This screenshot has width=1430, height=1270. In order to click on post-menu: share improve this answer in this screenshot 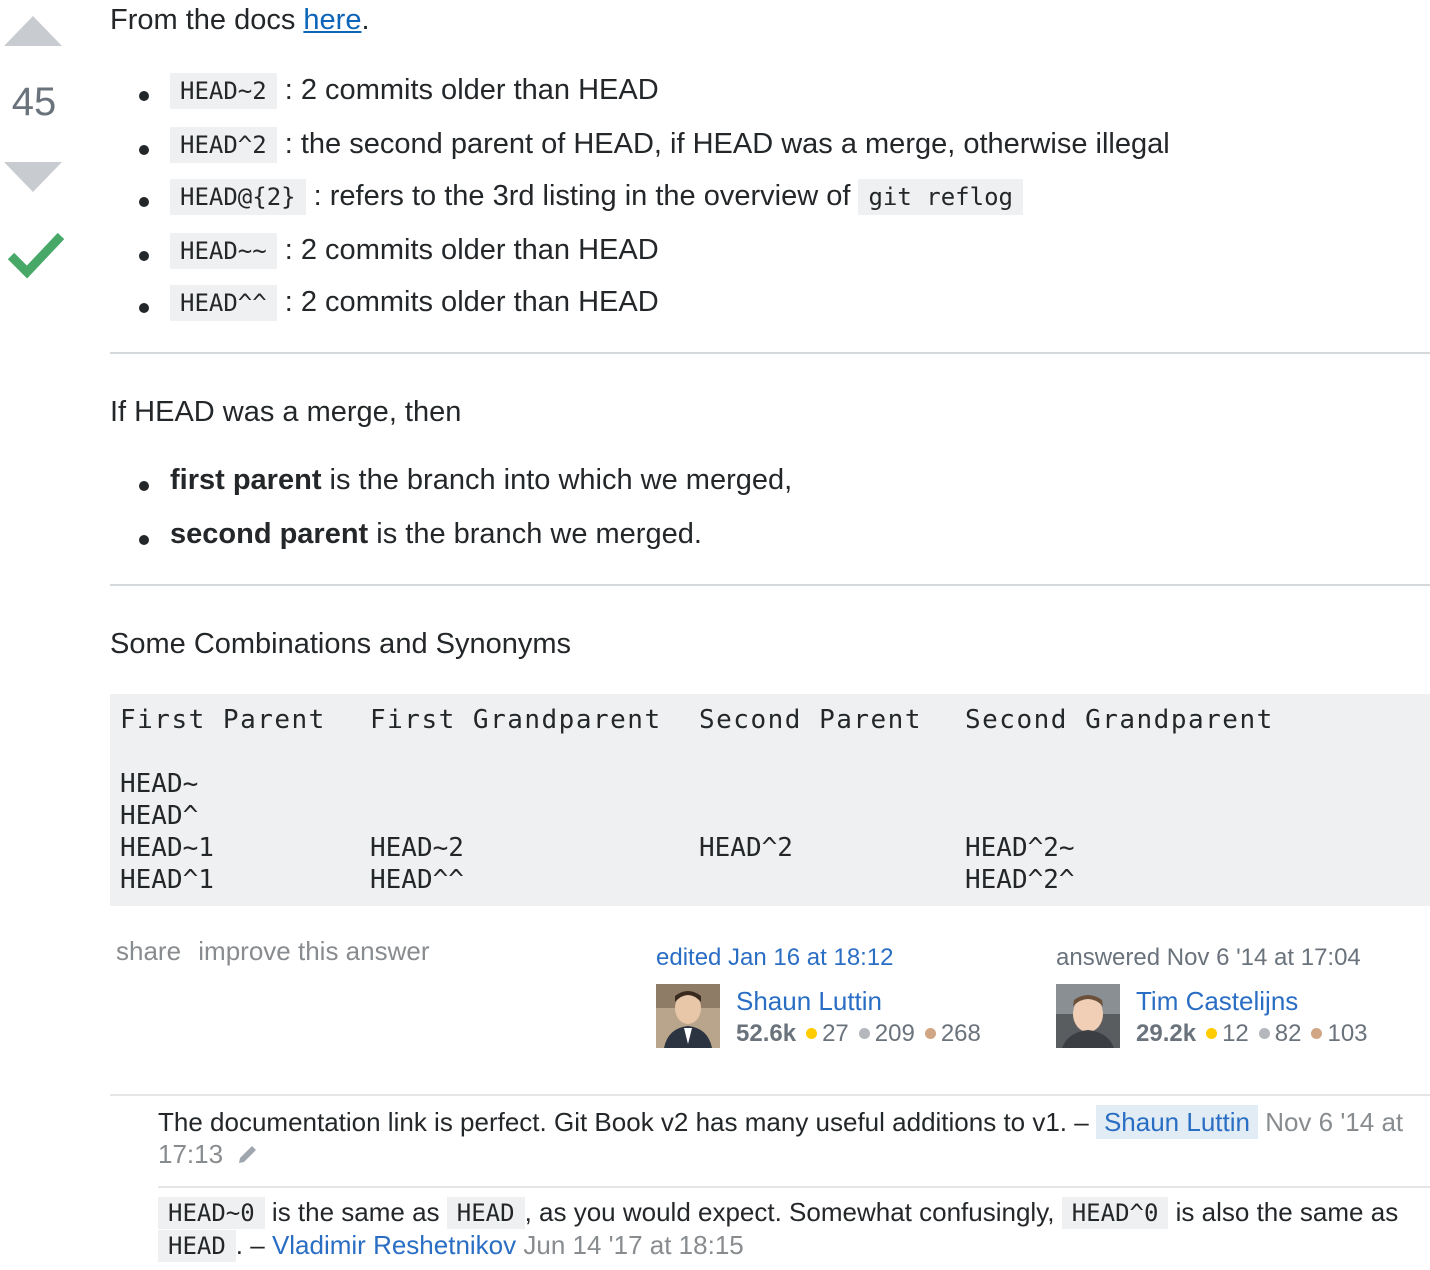, I will do `click(277, 951)`.